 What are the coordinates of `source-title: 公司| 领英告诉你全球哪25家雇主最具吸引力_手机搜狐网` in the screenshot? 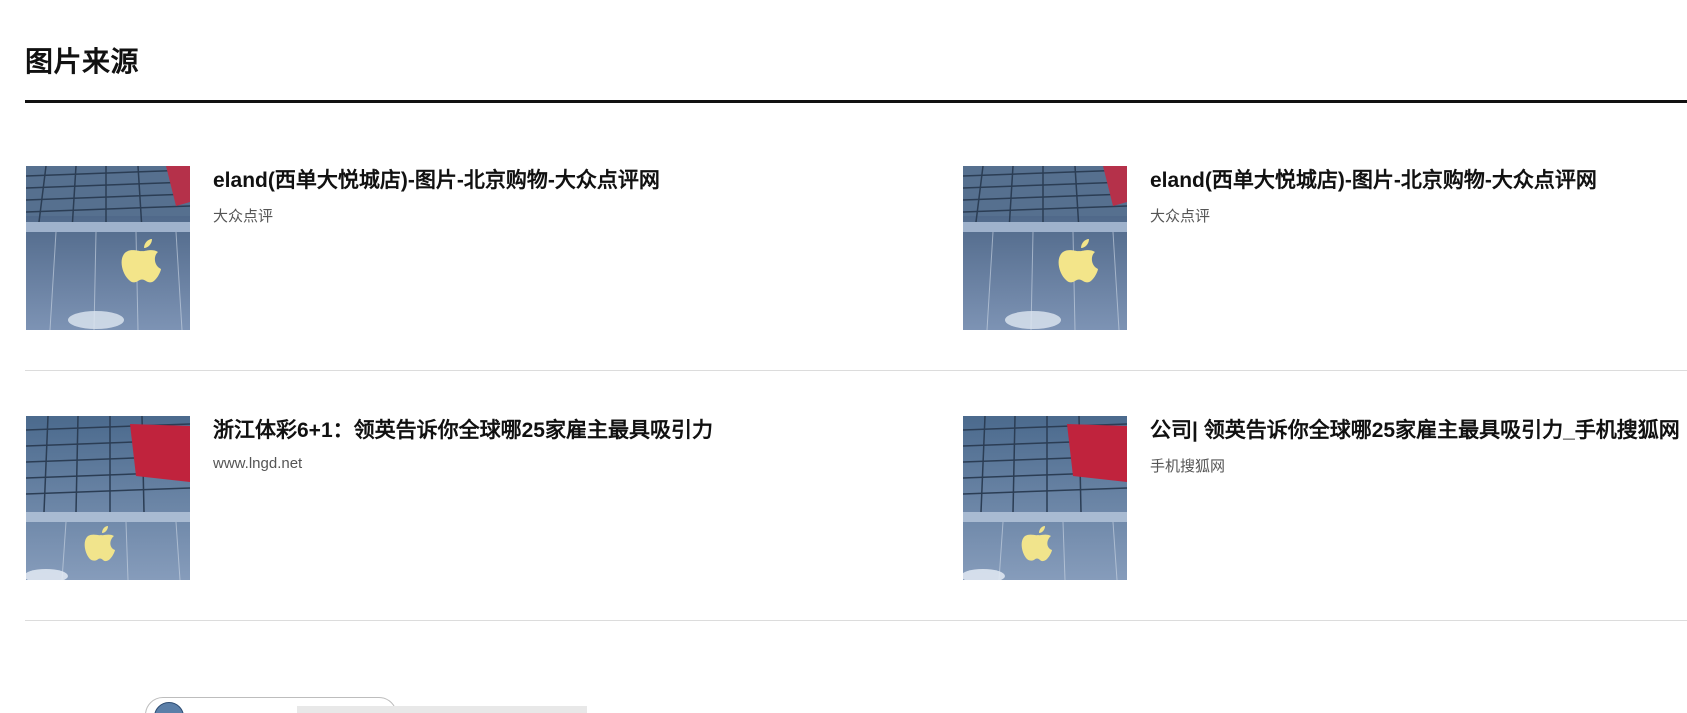 It's located at (1415, 429).